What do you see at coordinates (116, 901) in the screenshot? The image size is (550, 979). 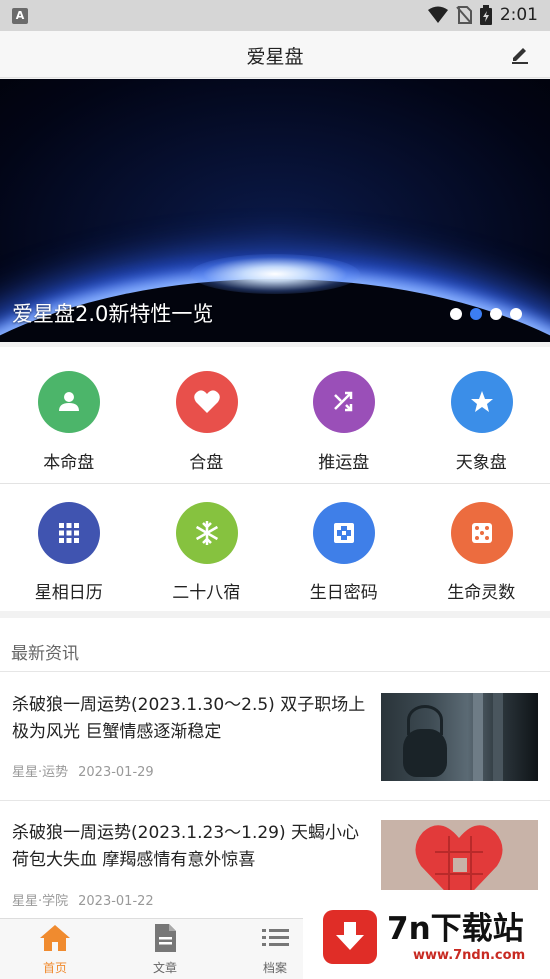 I see `article-date: 2023-01-22` at bounding box center [116, 901].